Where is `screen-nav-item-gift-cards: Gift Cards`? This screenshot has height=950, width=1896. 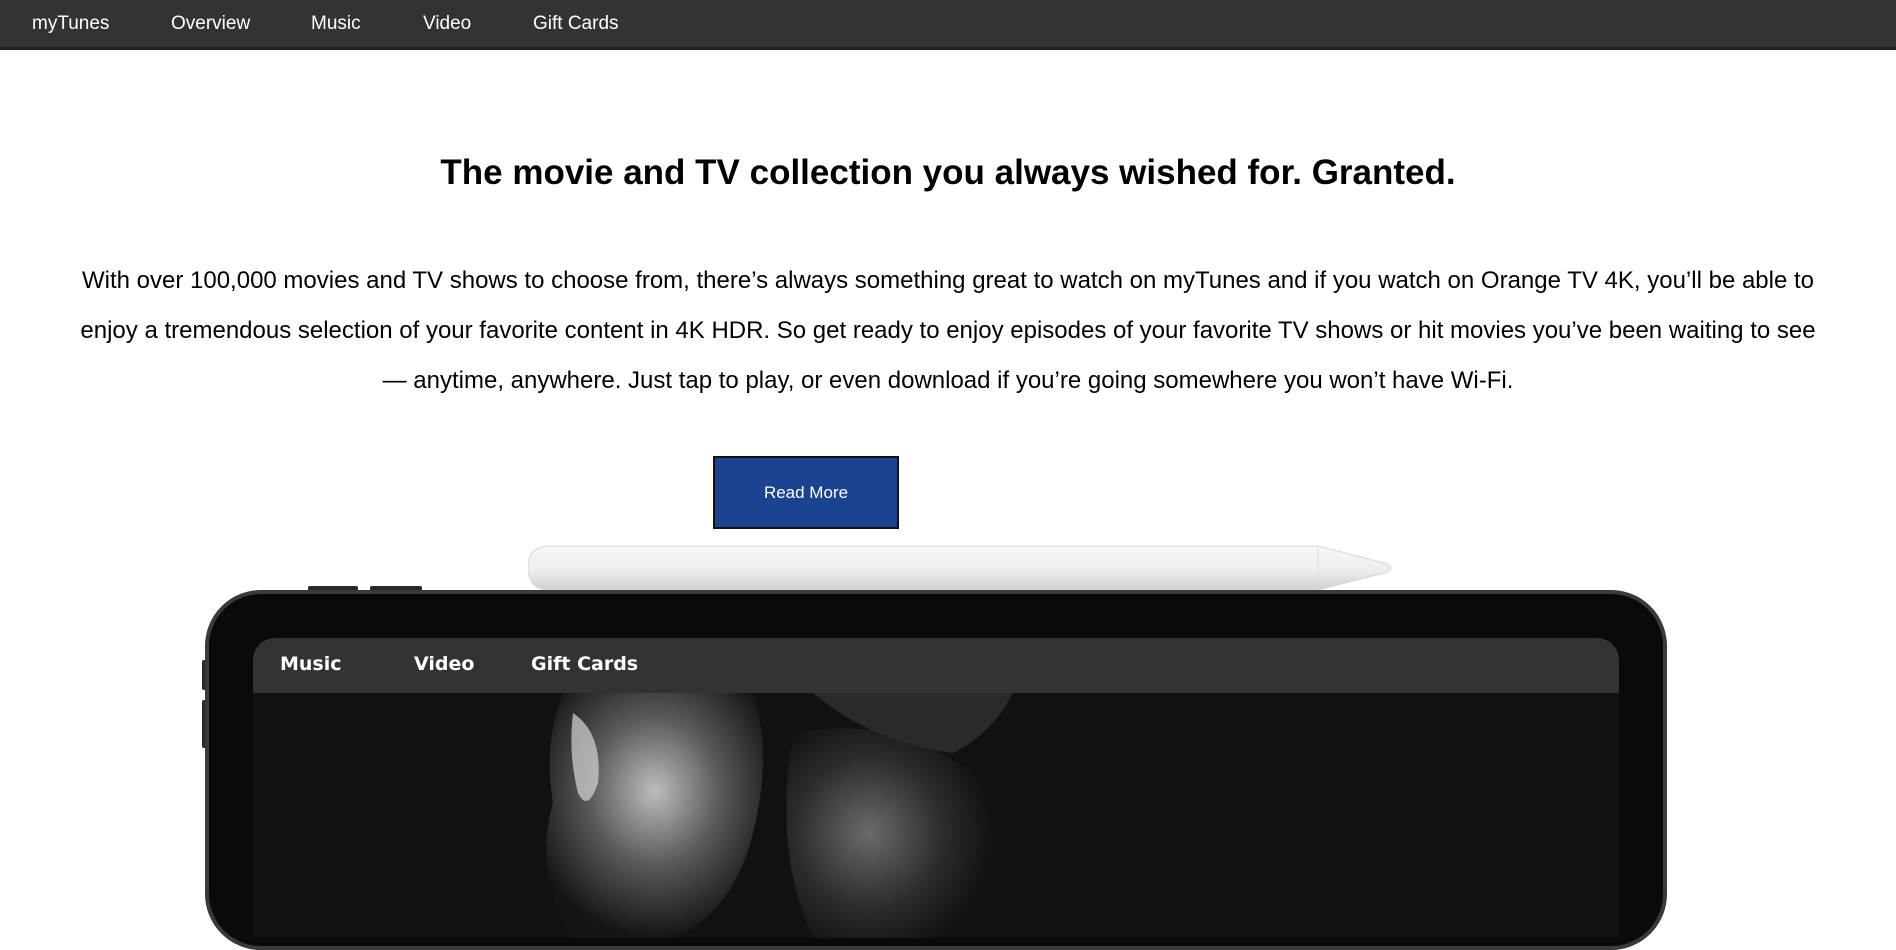 screen-nav-item-gift-cards: Gift Cards is located at coordinates (585, 664).